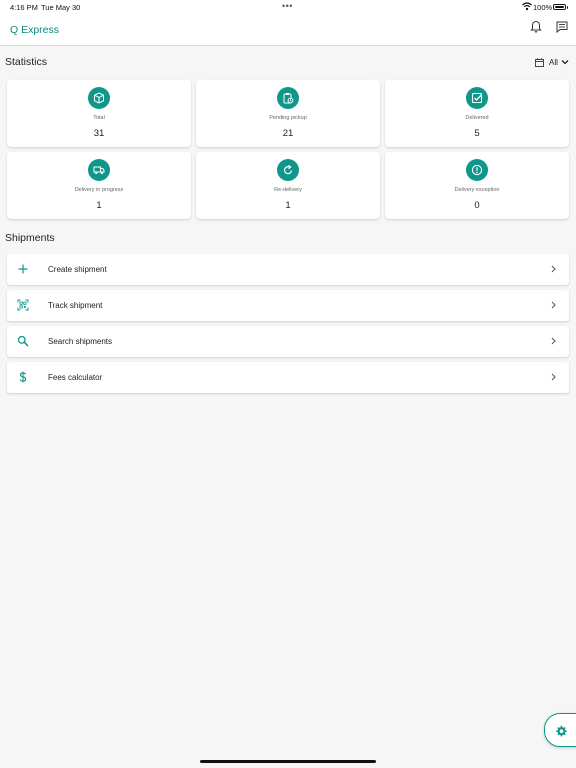  Describe the element at coordinates (288, 305) in the screenshot. I see `track-shipment-item: Track shipment` at that location.